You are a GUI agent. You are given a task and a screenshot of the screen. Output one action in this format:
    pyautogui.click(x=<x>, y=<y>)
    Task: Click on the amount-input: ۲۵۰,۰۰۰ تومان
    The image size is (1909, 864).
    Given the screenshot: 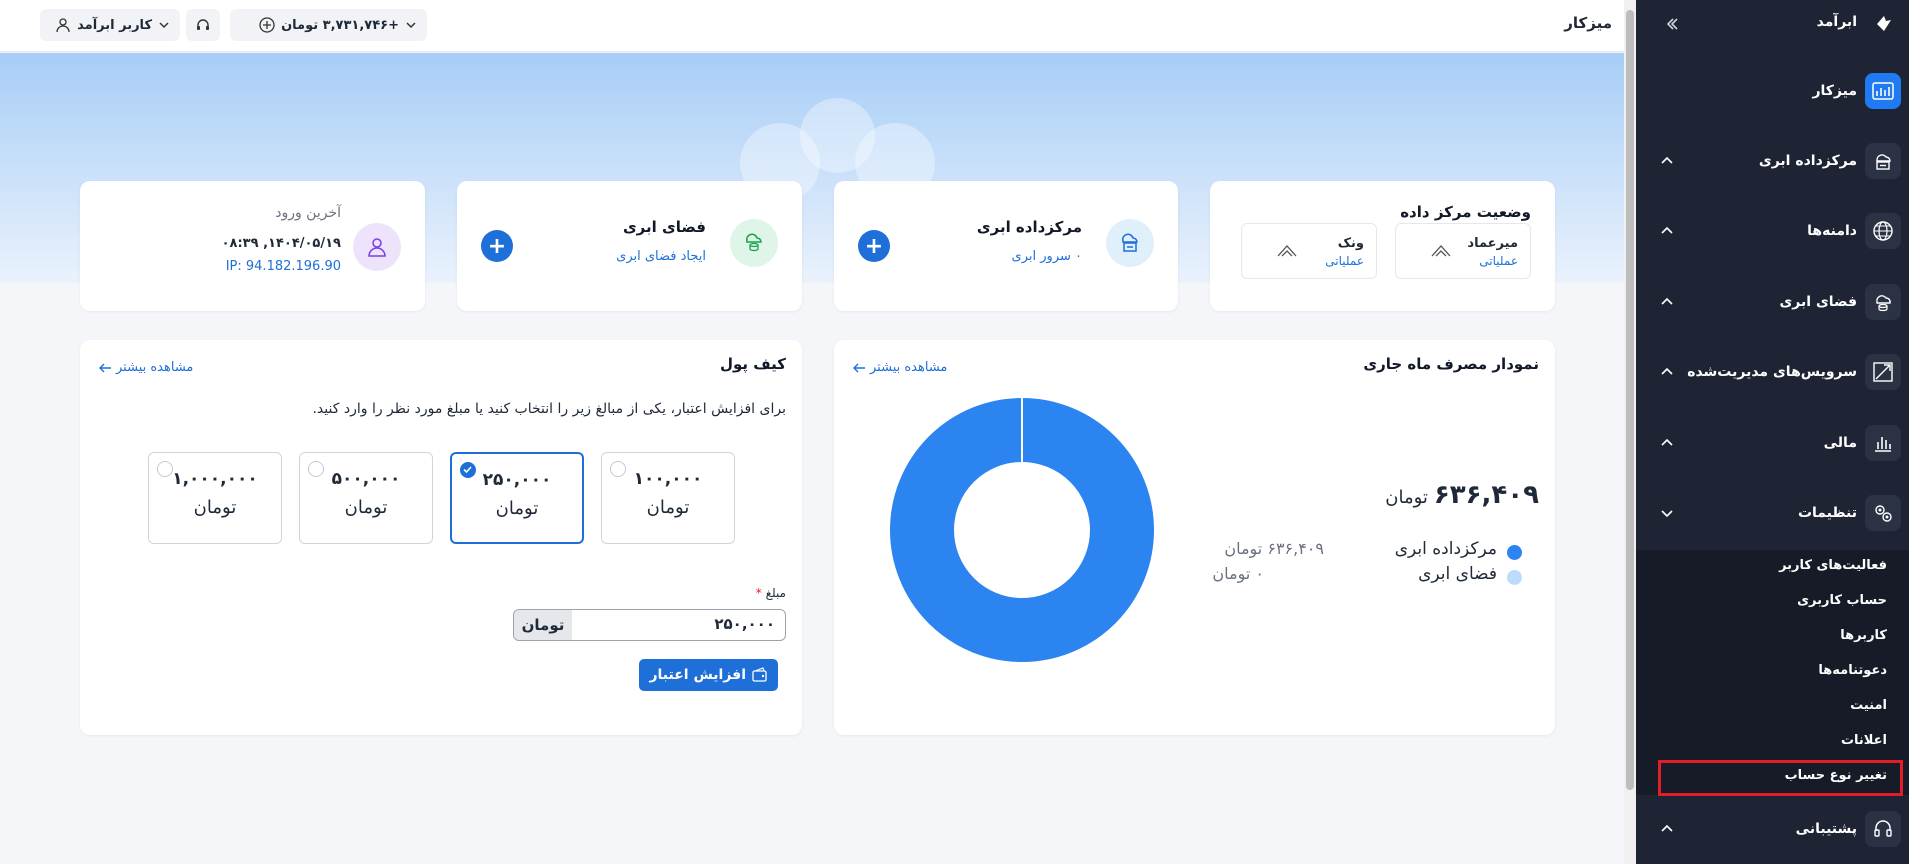 What is the action you would take?
    pyautogui.click(x=649, y=625)
    